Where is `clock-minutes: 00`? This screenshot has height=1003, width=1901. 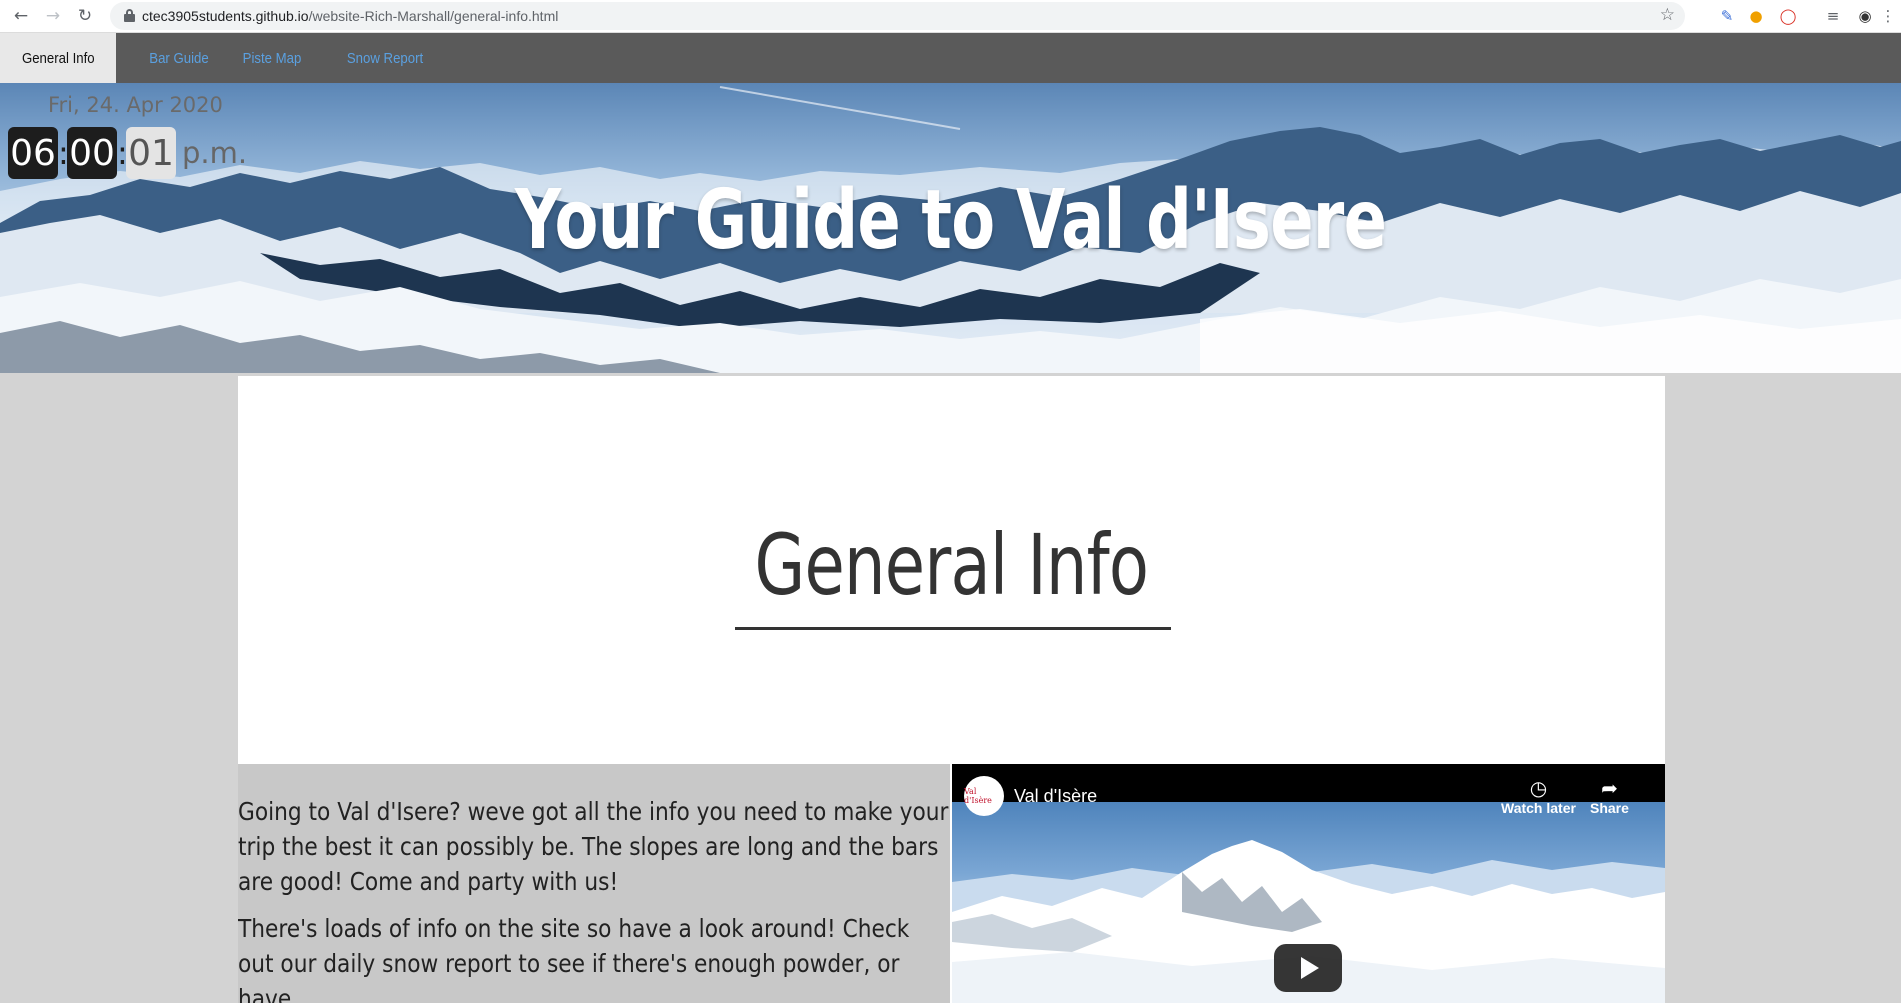 clock-minutes: 00 is located at coordinates (92, 153).